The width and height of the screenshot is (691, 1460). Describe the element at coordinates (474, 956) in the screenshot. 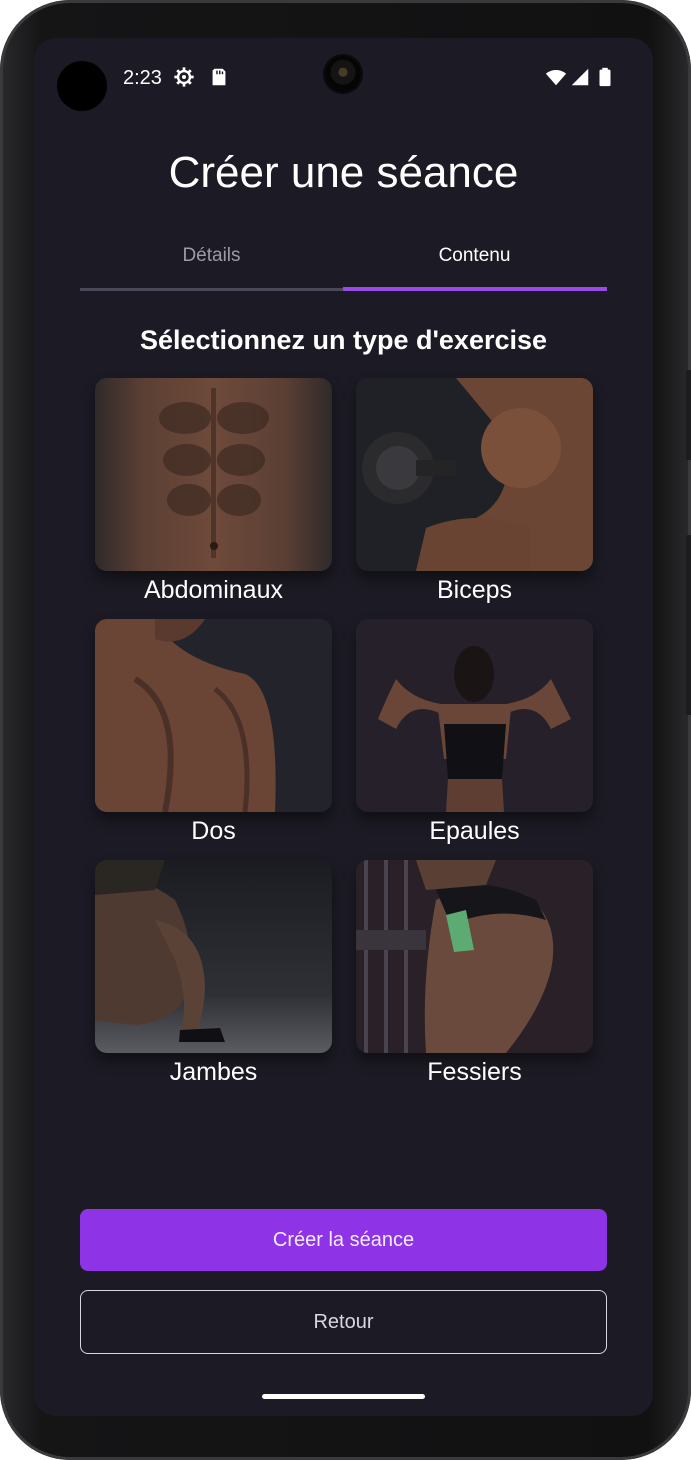

I see `fessiers-image` at that location.